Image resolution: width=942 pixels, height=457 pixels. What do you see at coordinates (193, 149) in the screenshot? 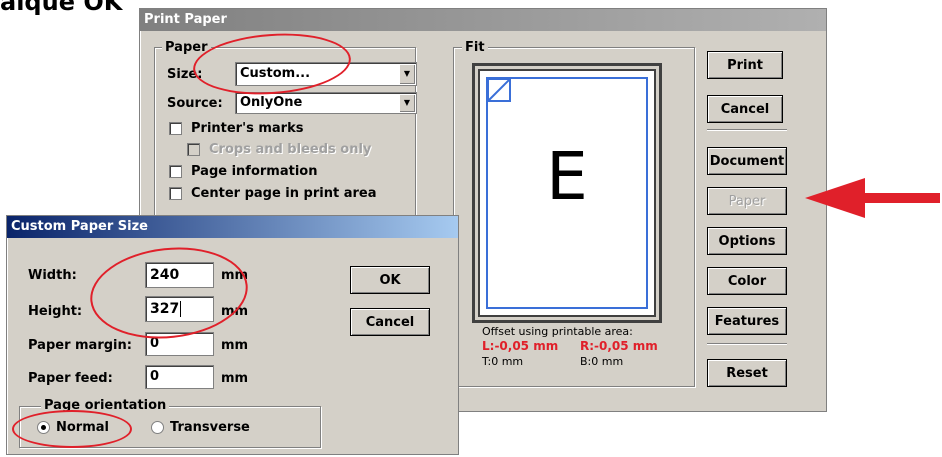
I see `crops-bleeds-checkbox` at bounding box center [193, 149].